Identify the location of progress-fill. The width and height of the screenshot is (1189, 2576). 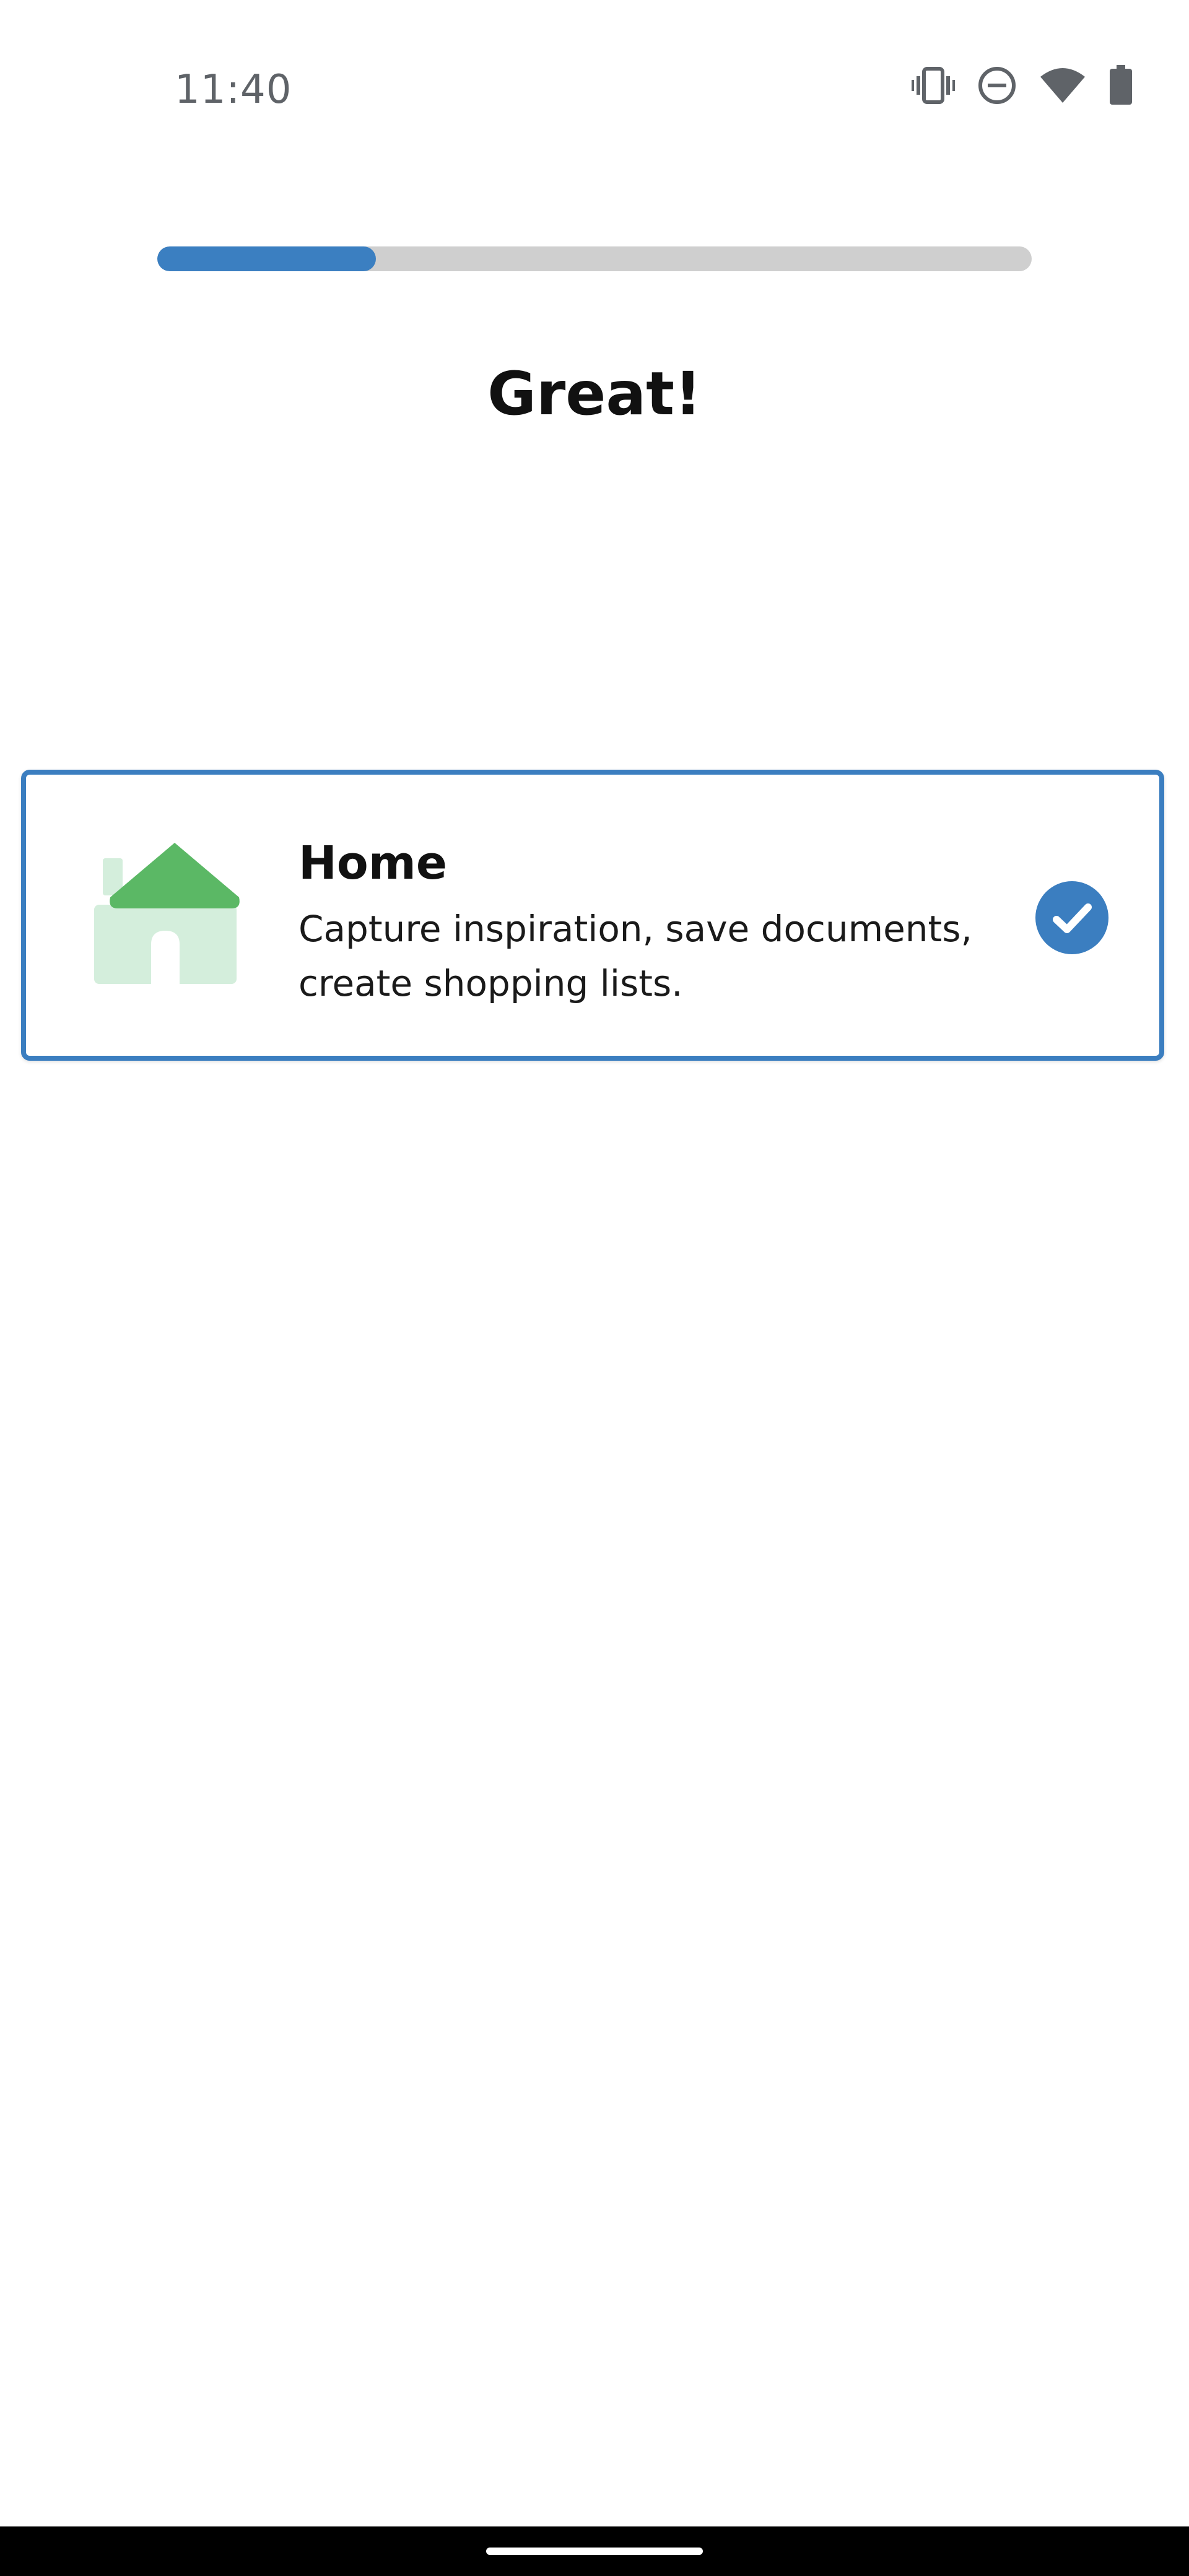
(266, 258).